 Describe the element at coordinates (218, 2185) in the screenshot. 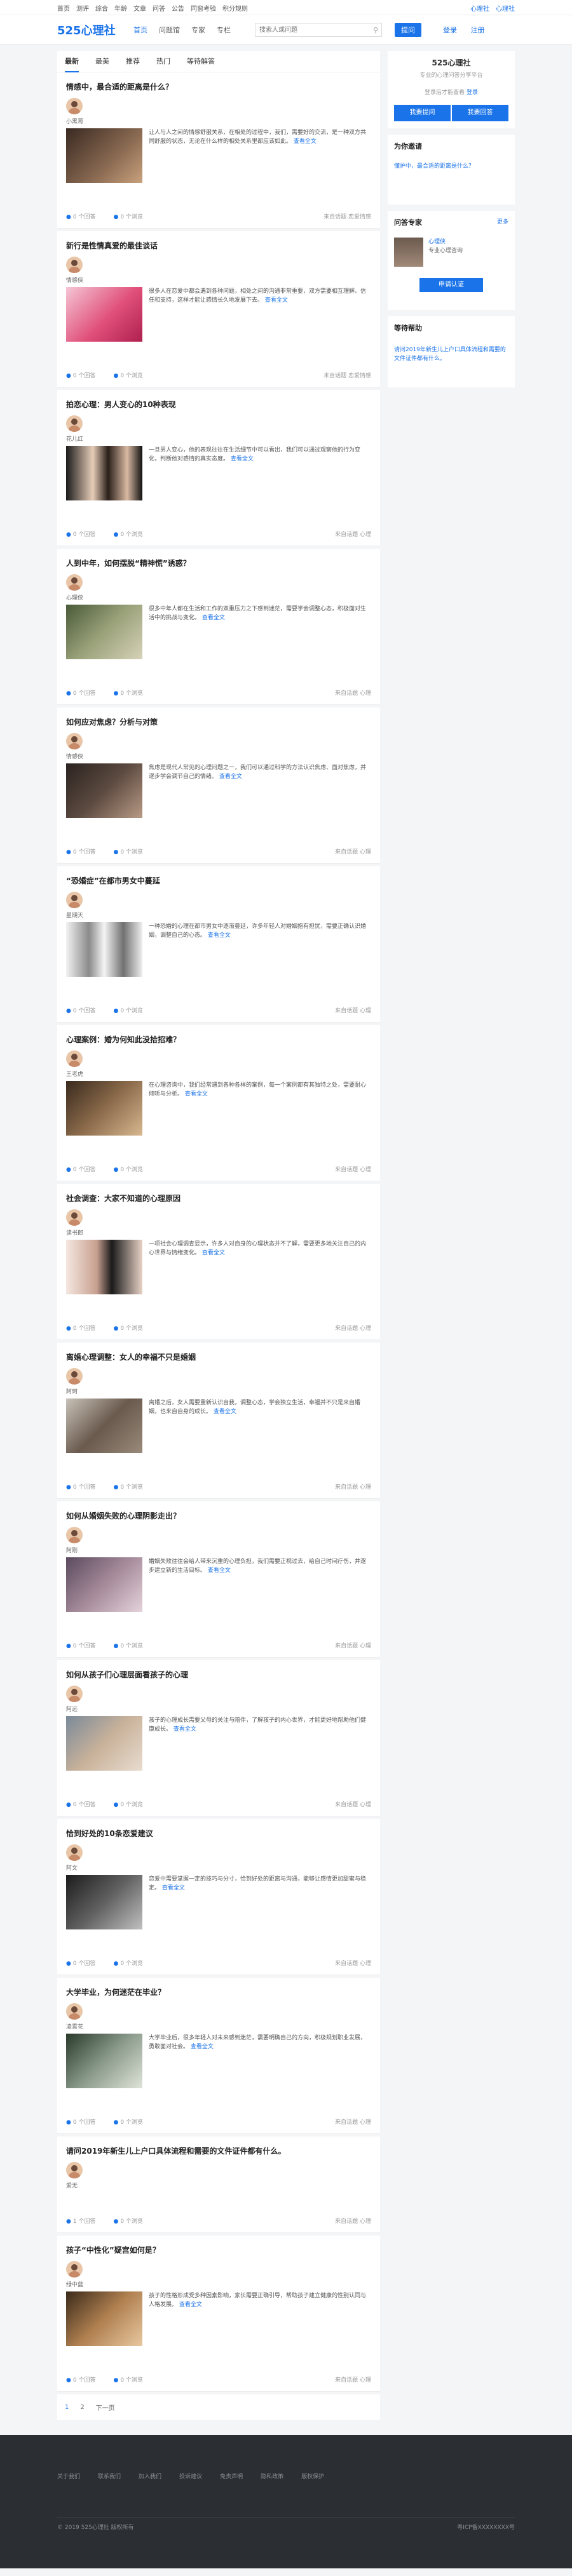

I see `user-name: 爱无` at that location.